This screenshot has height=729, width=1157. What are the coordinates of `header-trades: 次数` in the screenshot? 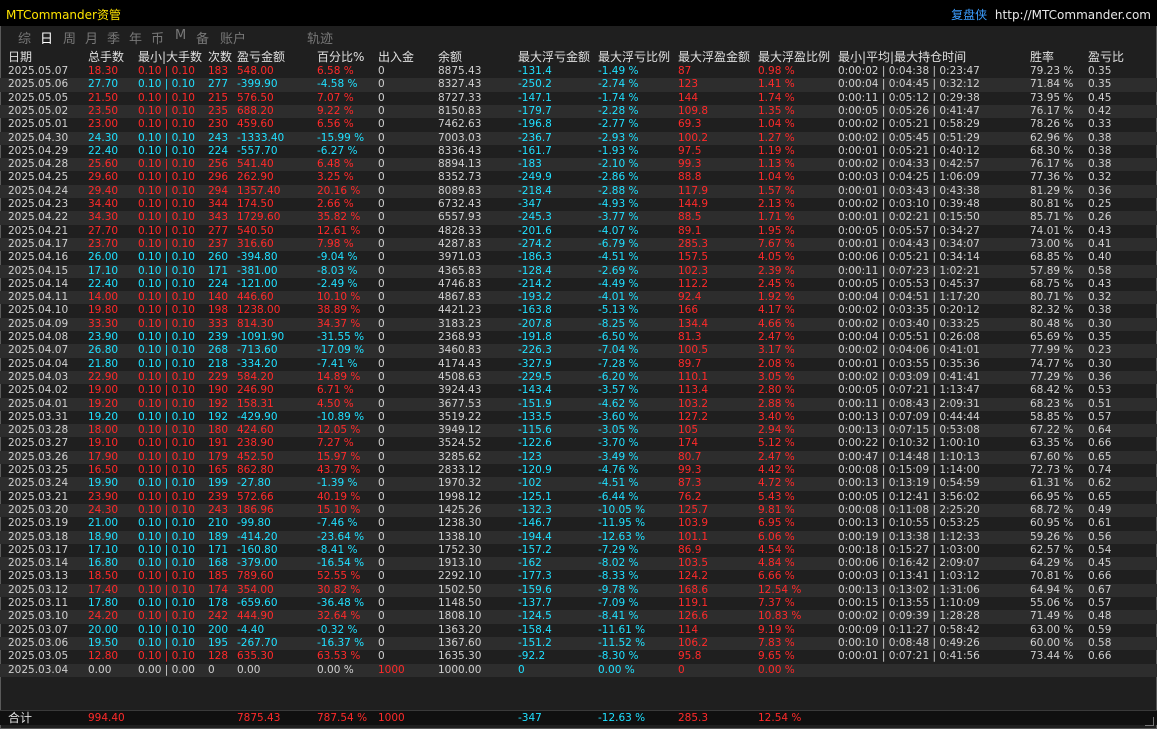 It's located at (220, 56).